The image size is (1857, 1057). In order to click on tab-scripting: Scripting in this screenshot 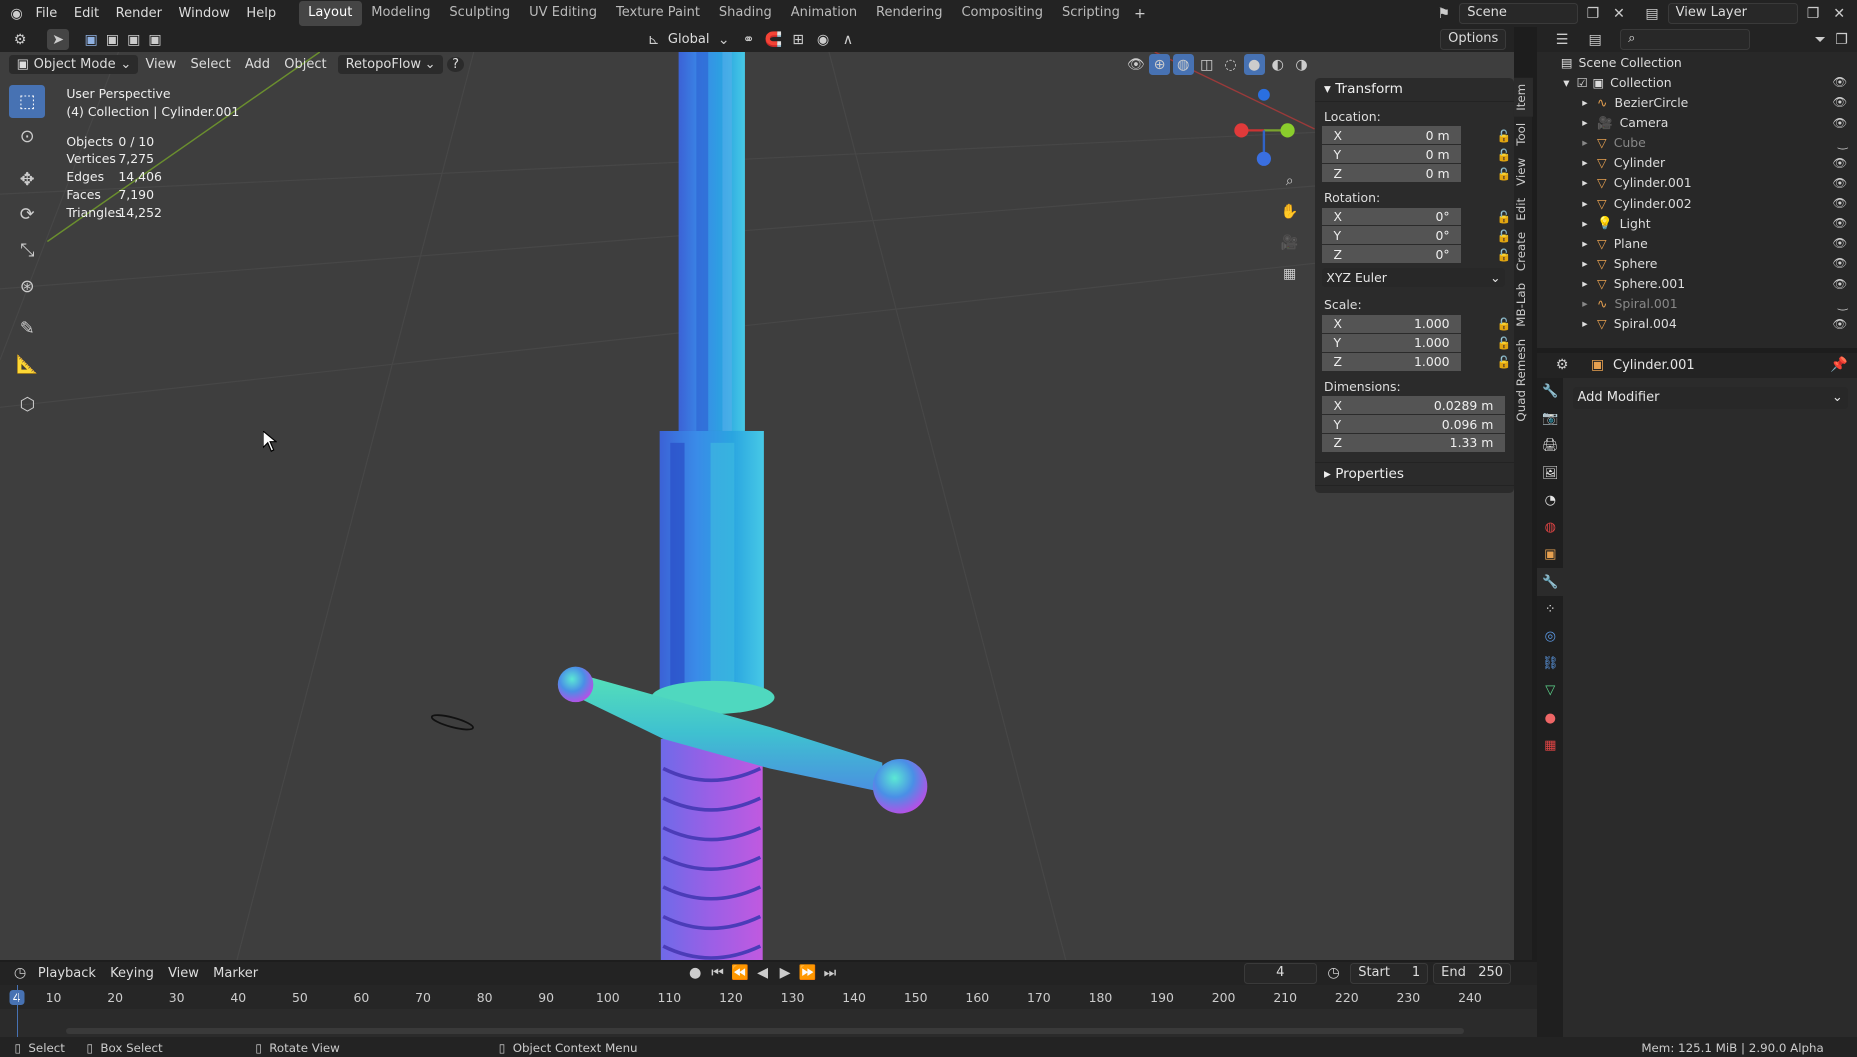, I will do `click(1091, 13)`.